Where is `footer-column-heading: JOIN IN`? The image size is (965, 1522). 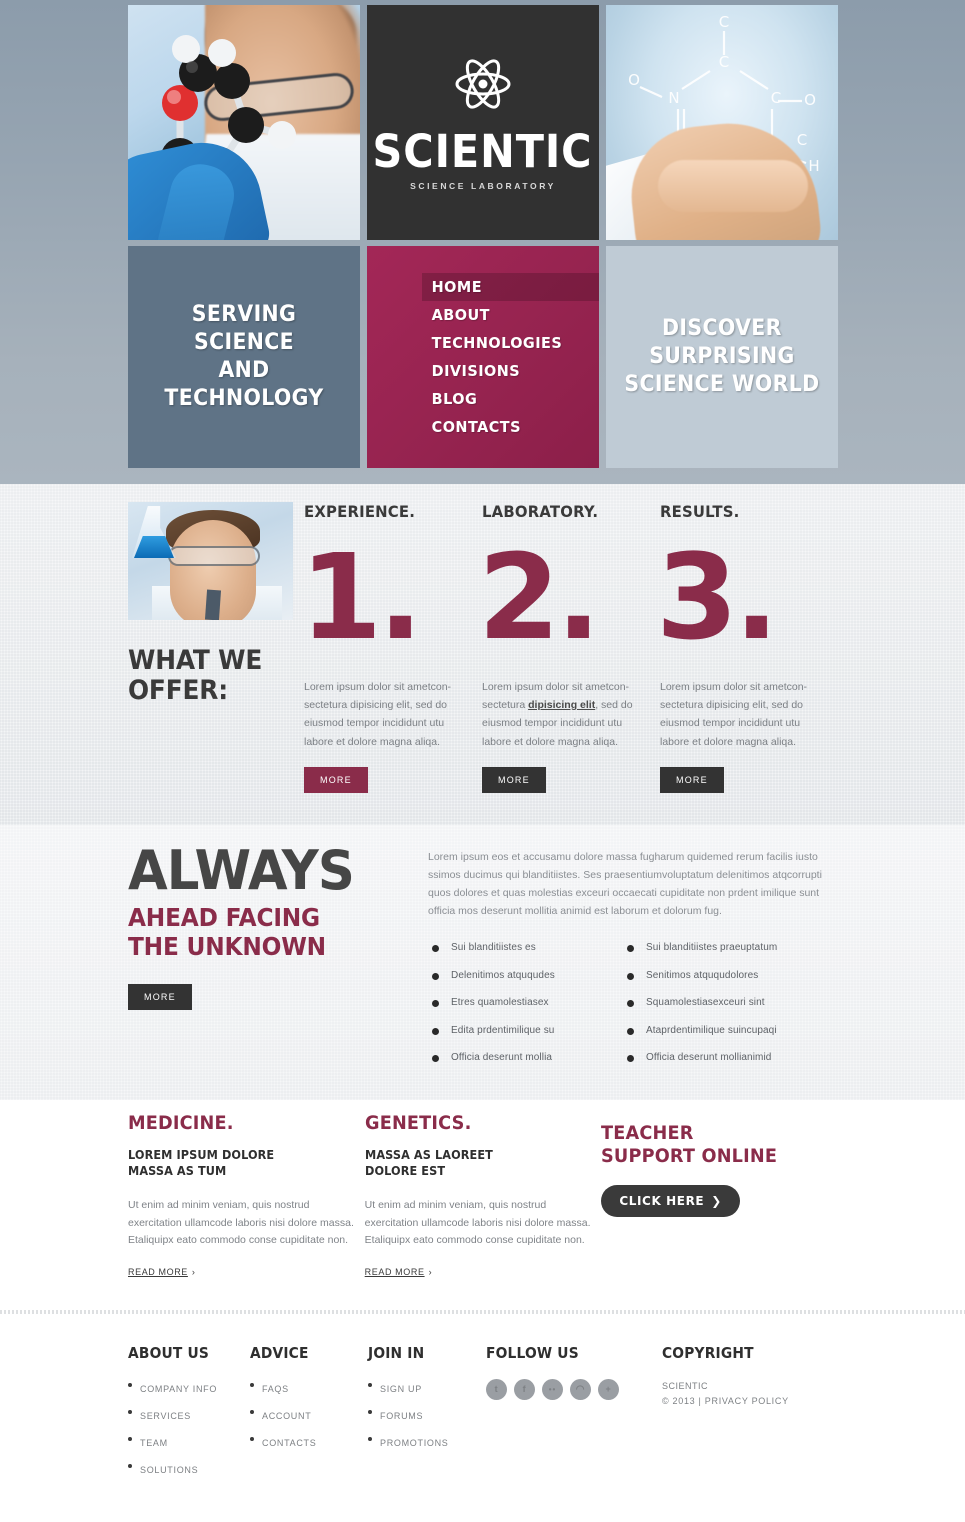
footer-column-heading: JOIN IN is located at coordinates (396, 1353).